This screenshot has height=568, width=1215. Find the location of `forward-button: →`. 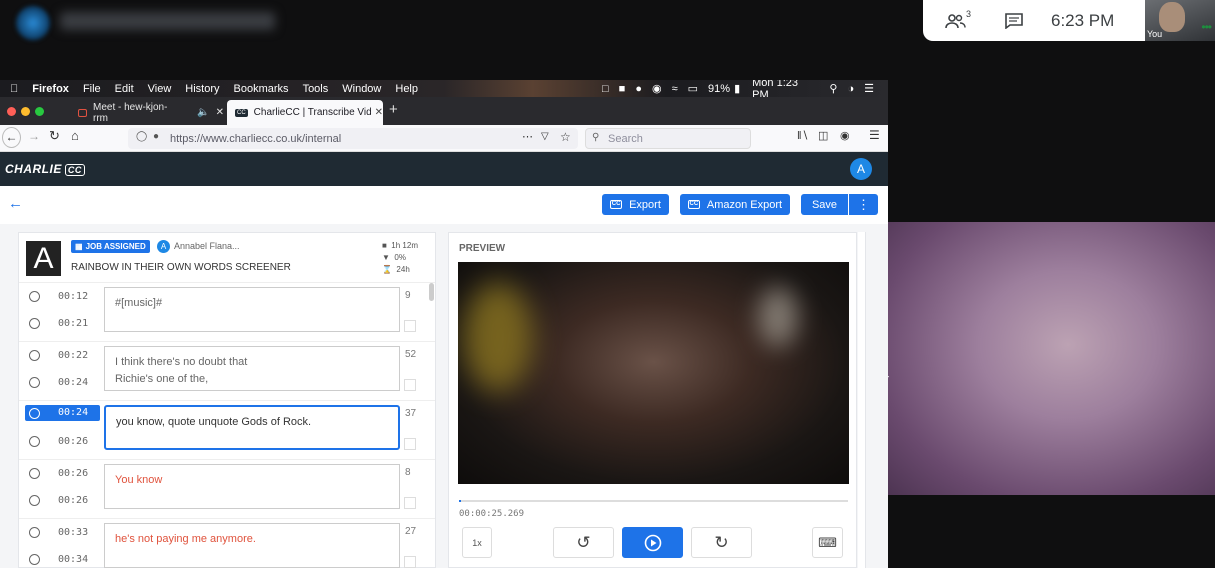

forward-button: → is located at coordinates (34, 136).